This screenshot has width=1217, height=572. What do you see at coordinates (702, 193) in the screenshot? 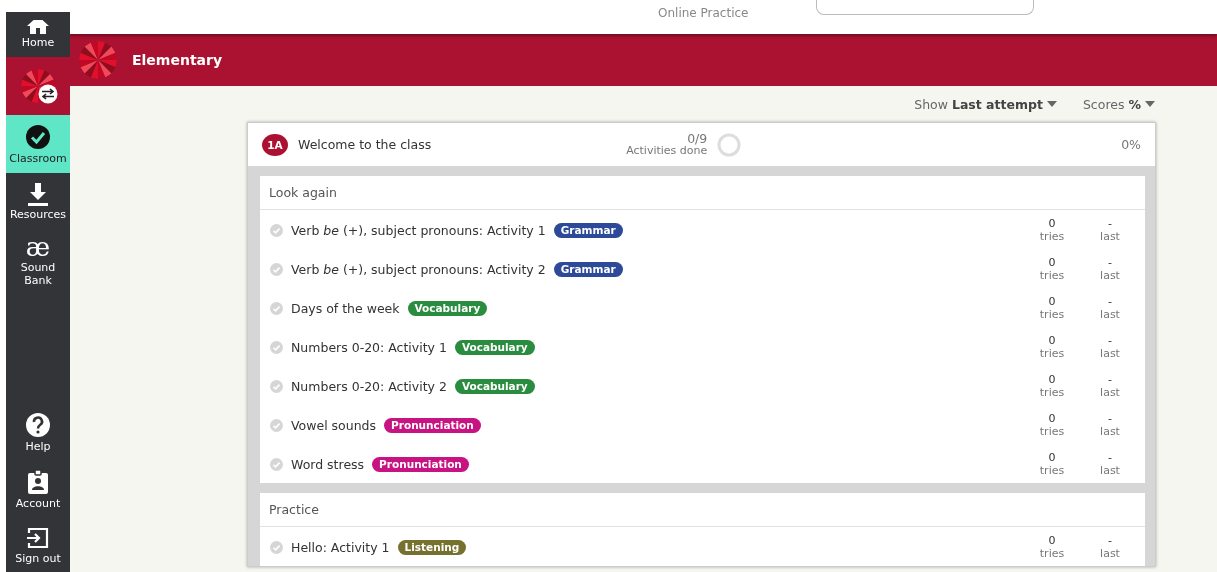
I see `section-title: Look again` at bounding box center [702, 193].